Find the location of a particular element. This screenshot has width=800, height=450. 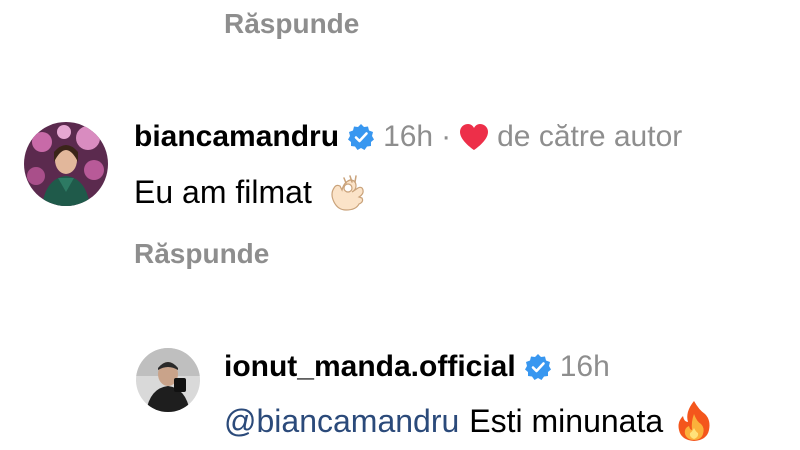

comment-header: ionut_manda.official 16h is located at coordinates (417, 367).